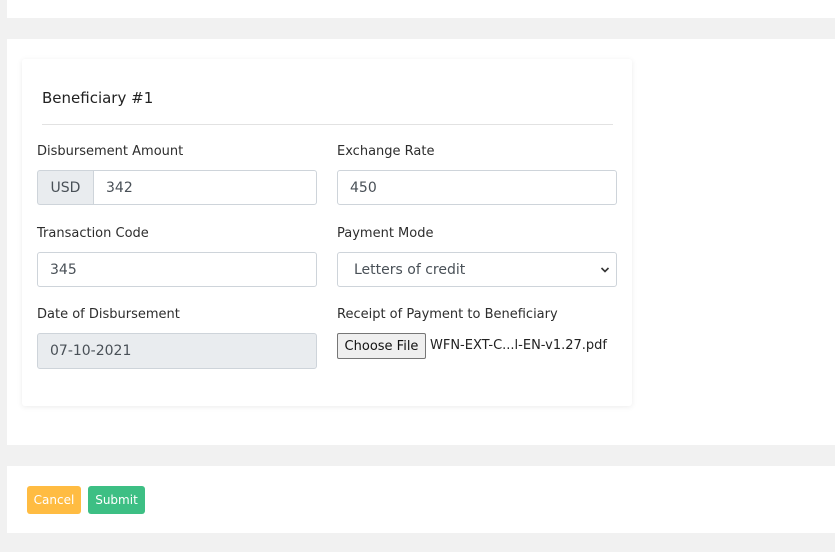 The width and height of the screenshot is (835, 552). Describe the element at coordinates (447, 314) in the screenshot. I see `receipt-label: Receipt of Payment to Beneficiary` at that location.